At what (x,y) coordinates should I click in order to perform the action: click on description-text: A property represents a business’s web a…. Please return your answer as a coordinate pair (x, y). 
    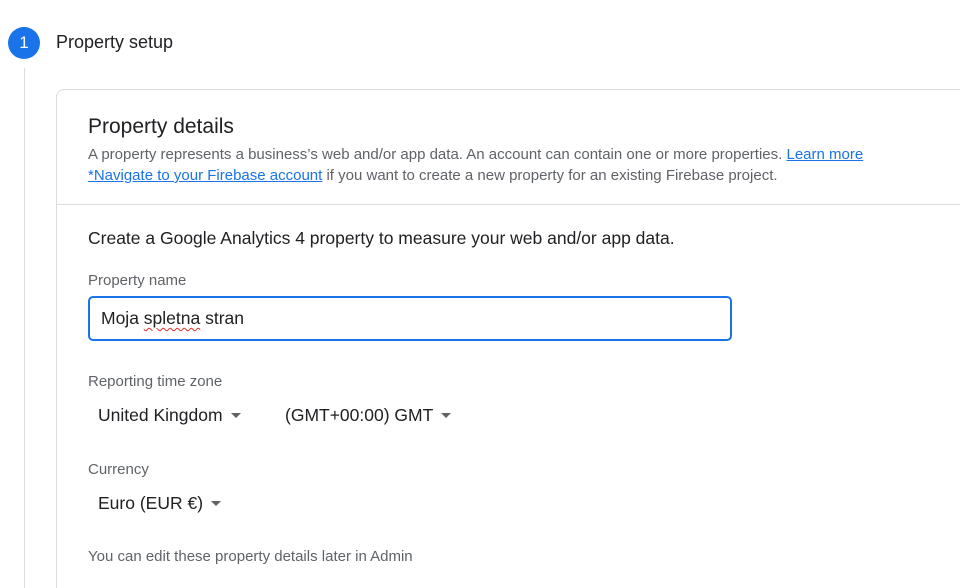
    Looking at the image, I should click on (435, 154).